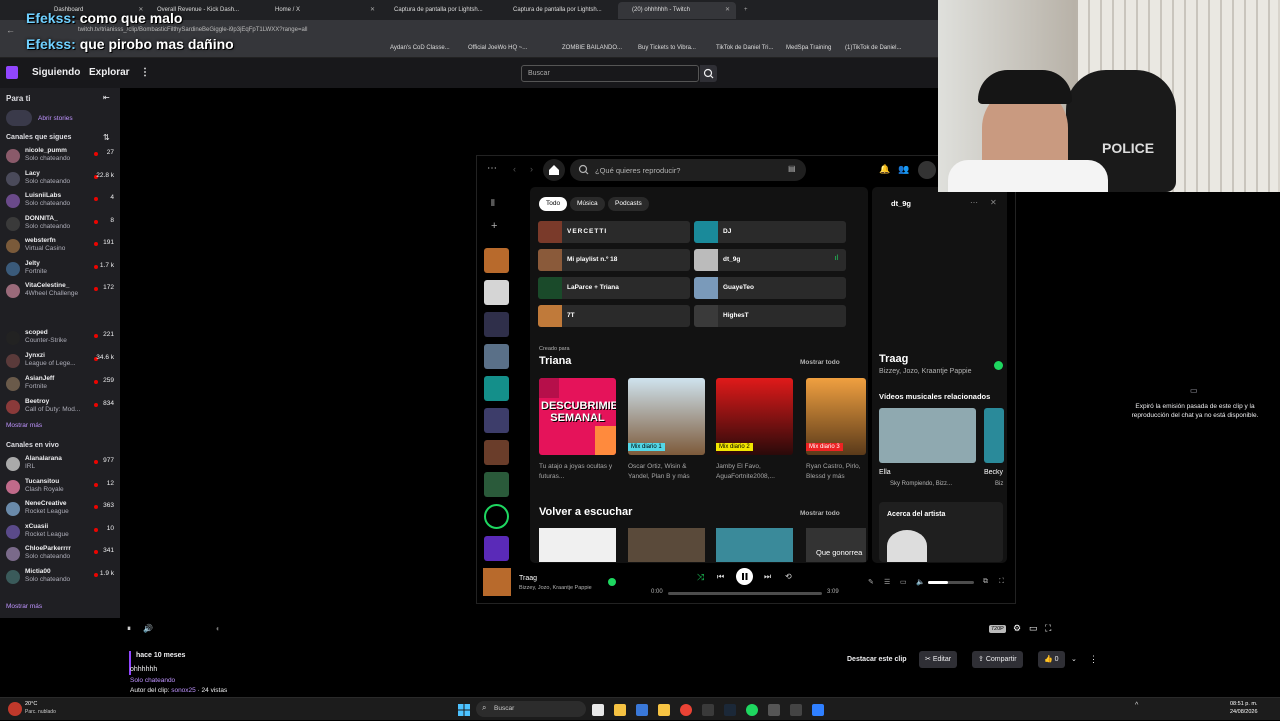  What do you see at coordinates (528, 578) in the screenshot?
I see `now-playing-track: Traag` at bounding box center [528, 578].